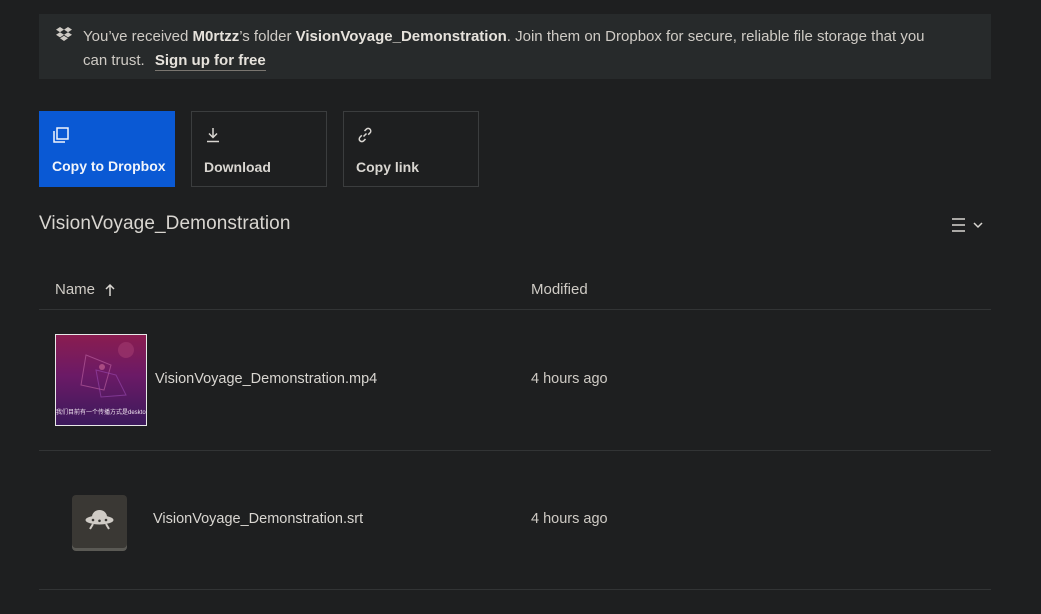  Describe the element at coordinates (515, 589) in the screenshot. I see `row-divider` at that location.